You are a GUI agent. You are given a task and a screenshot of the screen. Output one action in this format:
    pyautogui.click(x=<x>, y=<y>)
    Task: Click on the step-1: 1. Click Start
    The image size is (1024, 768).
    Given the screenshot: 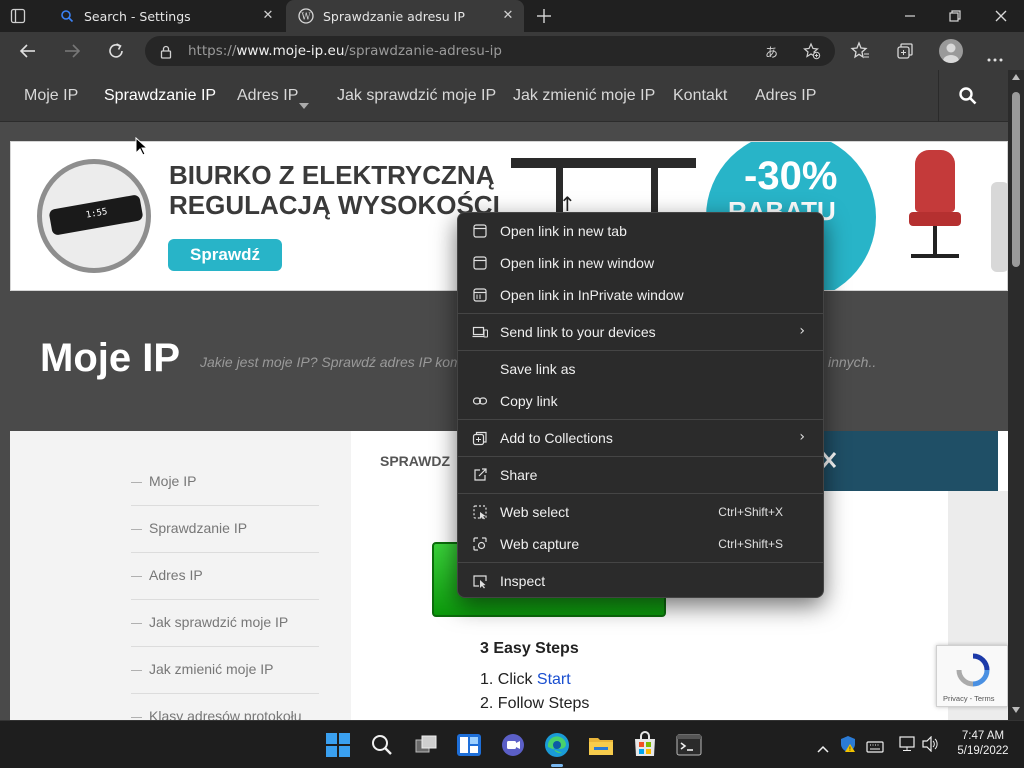 What is the action you would take?
    pyautogui.click(x=525, y=679)
    